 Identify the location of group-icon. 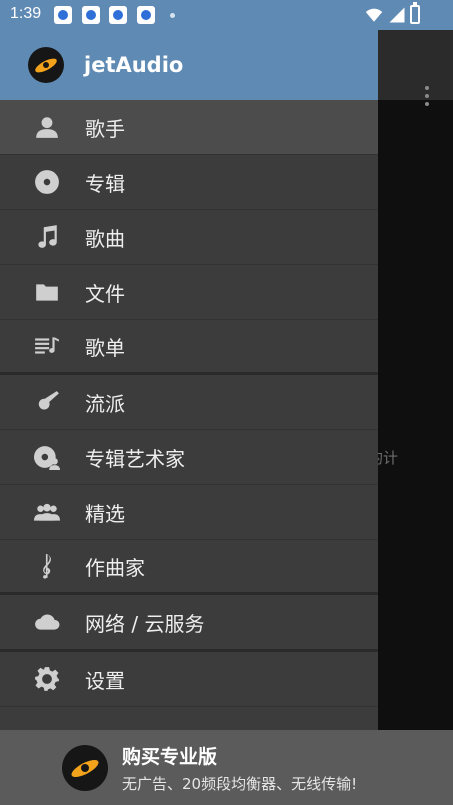
(47, 512).